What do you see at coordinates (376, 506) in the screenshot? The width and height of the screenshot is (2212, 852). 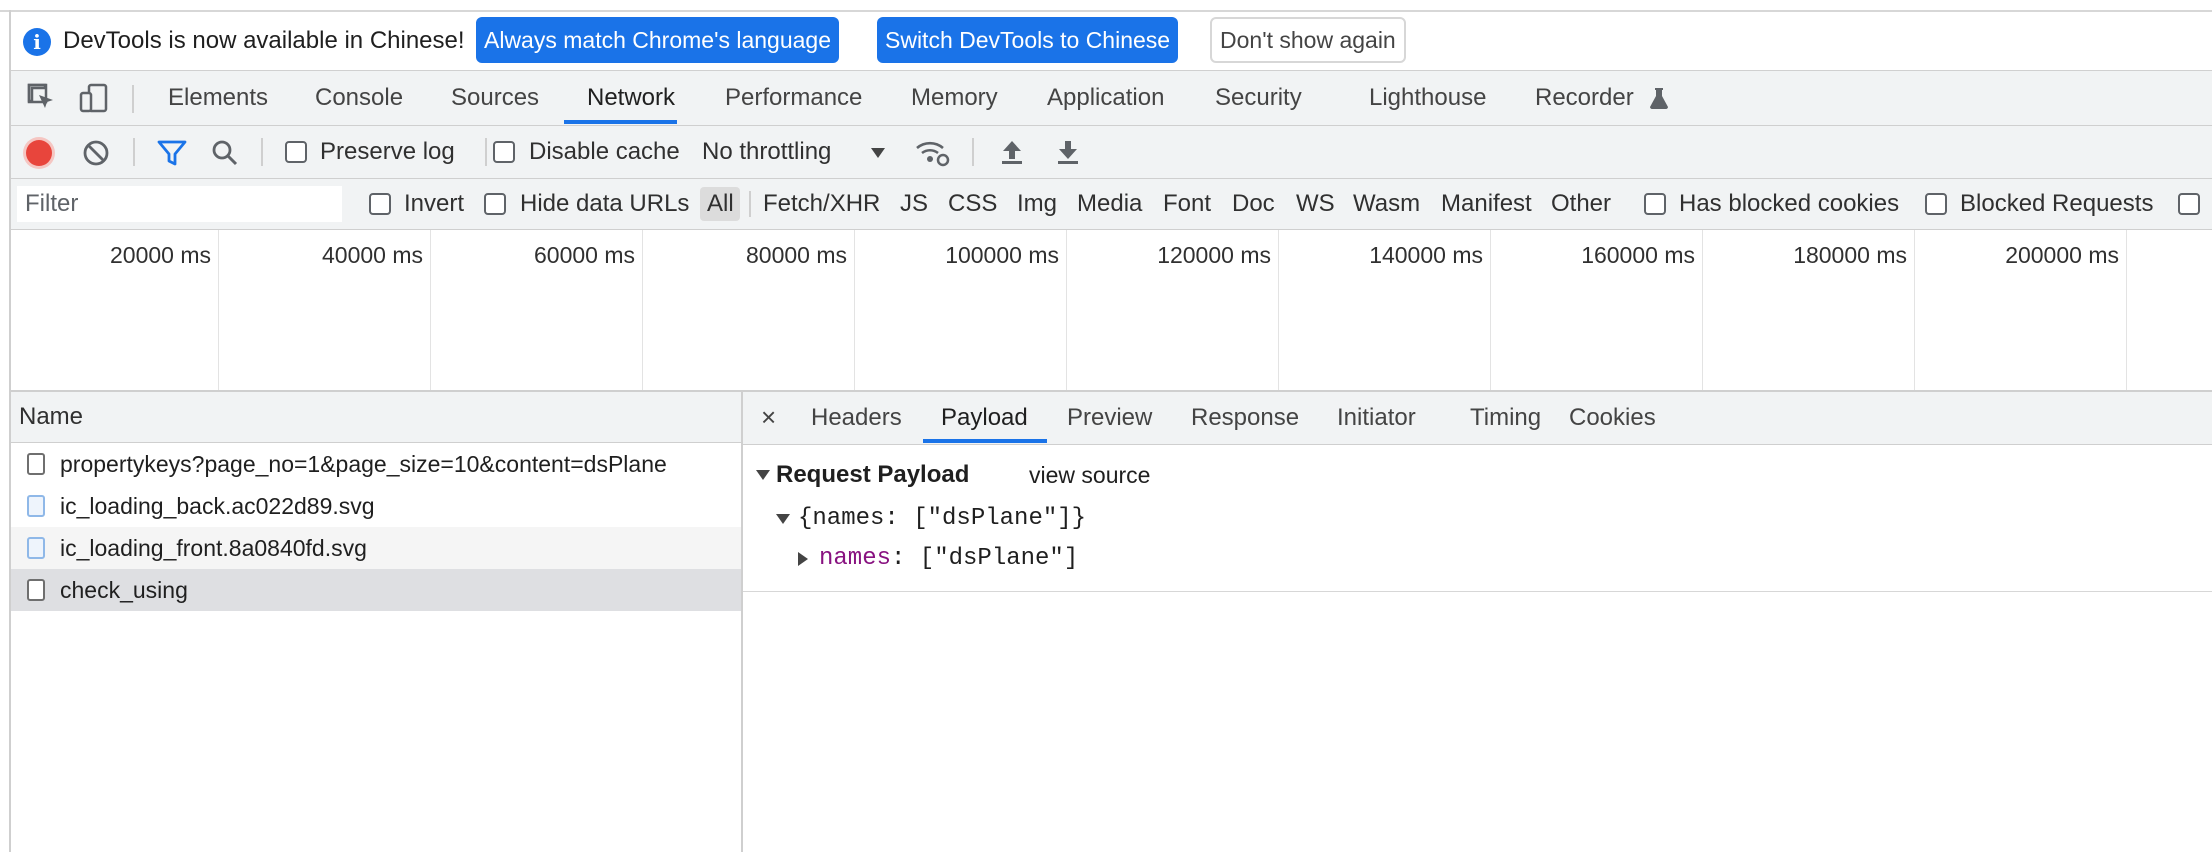 I see `request-row: ic_loading_back.ac022d89.svg` at bounding box center [376, 506].